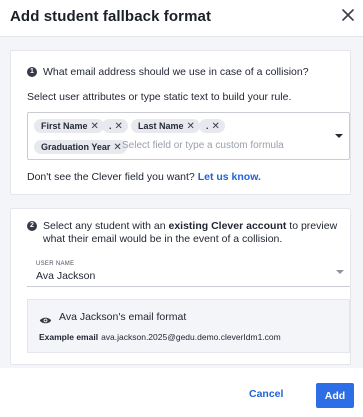 The height and width of the screenshot is (417, 363). What do you see at coordinates (32, 226) in the screenshot?
I see `step-number-2: 2` at bounding box center [32, 226].